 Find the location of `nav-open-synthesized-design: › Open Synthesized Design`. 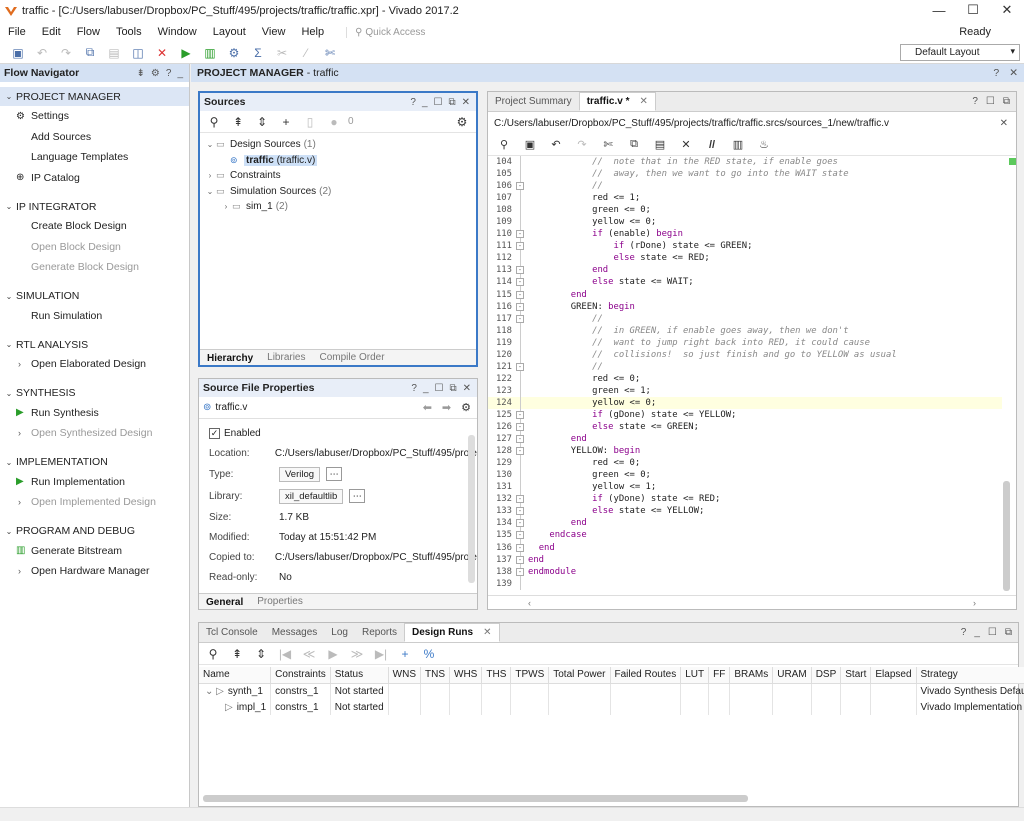

nav-open-synthesized-design: › Open Synthesized Design is located at coordinates (94, 433).